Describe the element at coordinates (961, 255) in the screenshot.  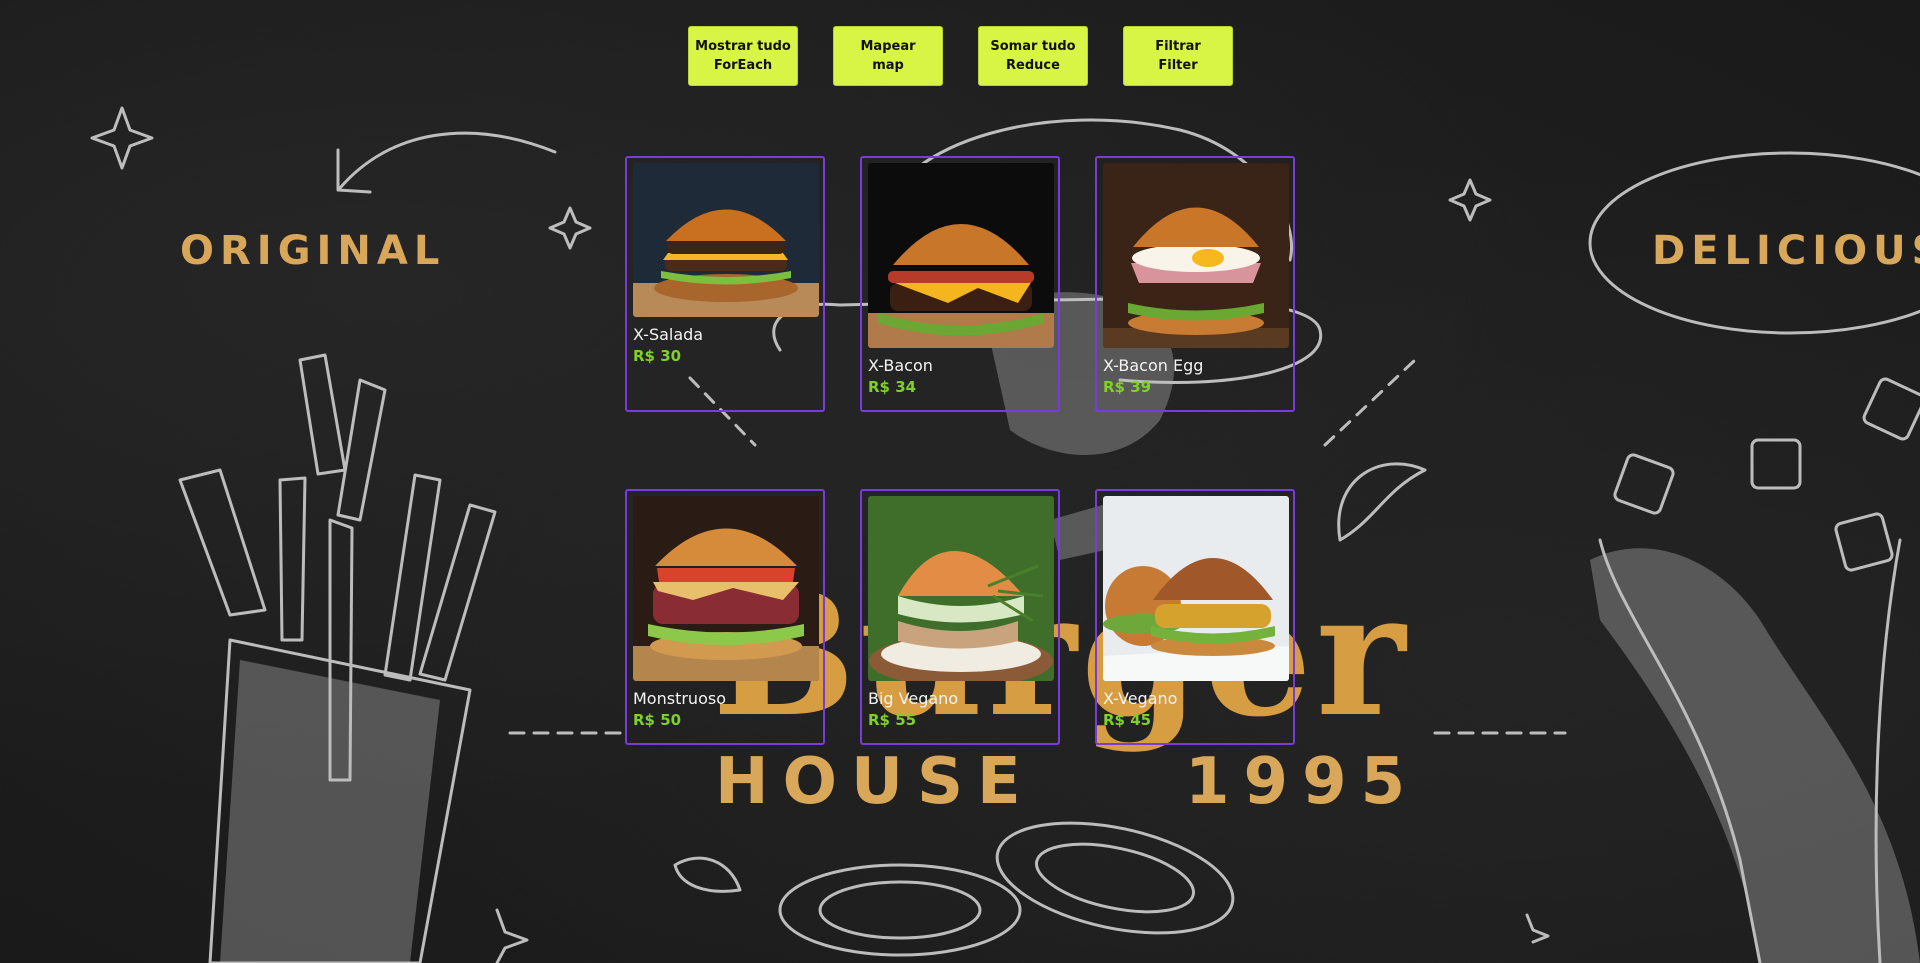
I see `burger-bacon-photo` at that location.